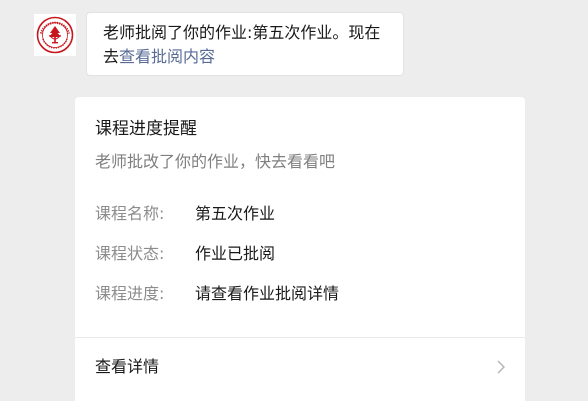 The width and height of the screenshot is (588, 401). What do you see at coordinates (300, 369) in the screenshot?
I see `view-details-button: 查看详情` at bounding box center [300, 369].